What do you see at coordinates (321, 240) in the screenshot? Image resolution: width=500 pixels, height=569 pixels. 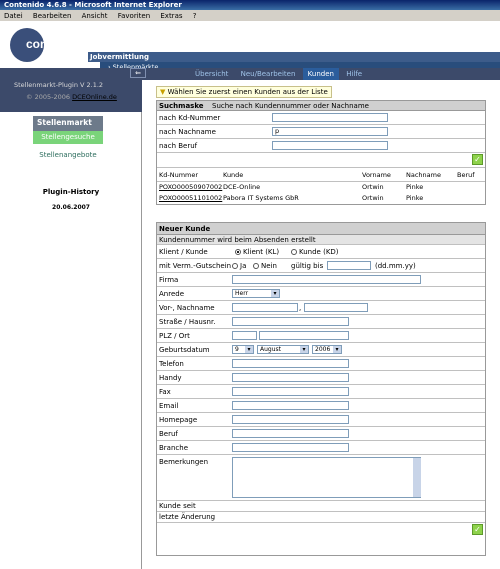 I see `kunde-note: Kundennummer wird beim Absenden erstellt` at bounding box center [321, 240].